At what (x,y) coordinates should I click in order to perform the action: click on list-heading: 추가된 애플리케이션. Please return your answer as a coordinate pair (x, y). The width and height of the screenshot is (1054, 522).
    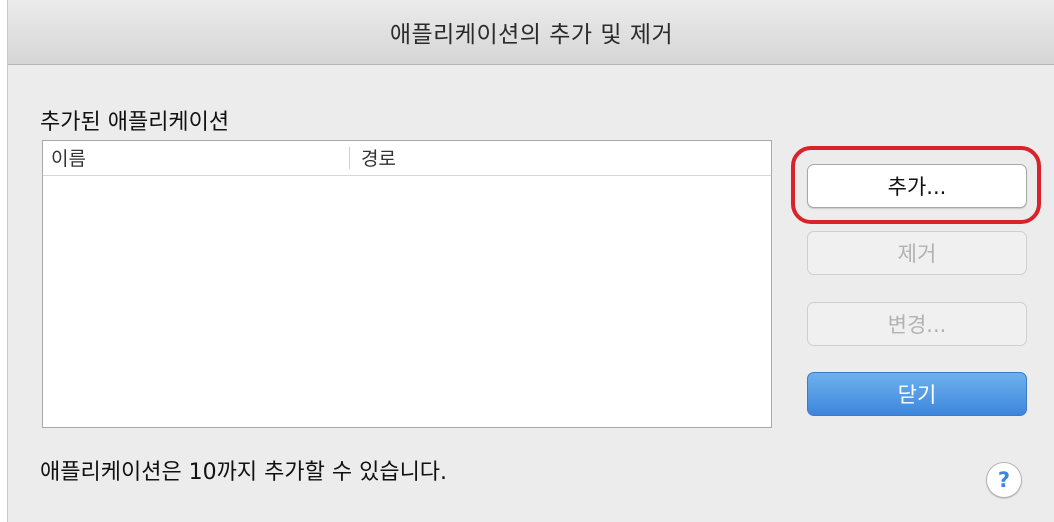
    Looking at the image, I should click on (135, 122).